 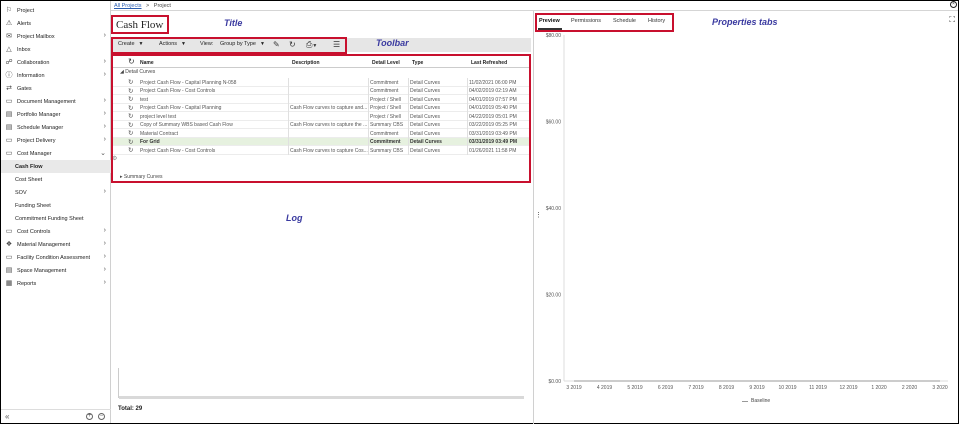 I want to click on sidebar-item-space-management: ▤ Space Management ›, so click(x=56, y=270).